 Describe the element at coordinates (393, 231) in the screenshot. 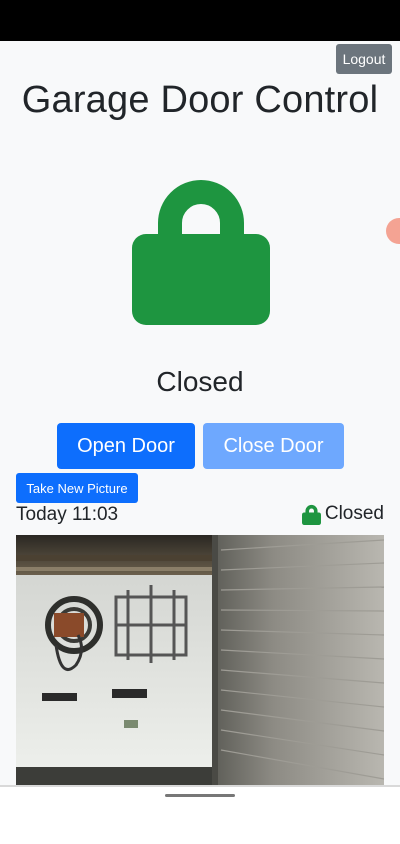

I see `floating-indicator` at that location.